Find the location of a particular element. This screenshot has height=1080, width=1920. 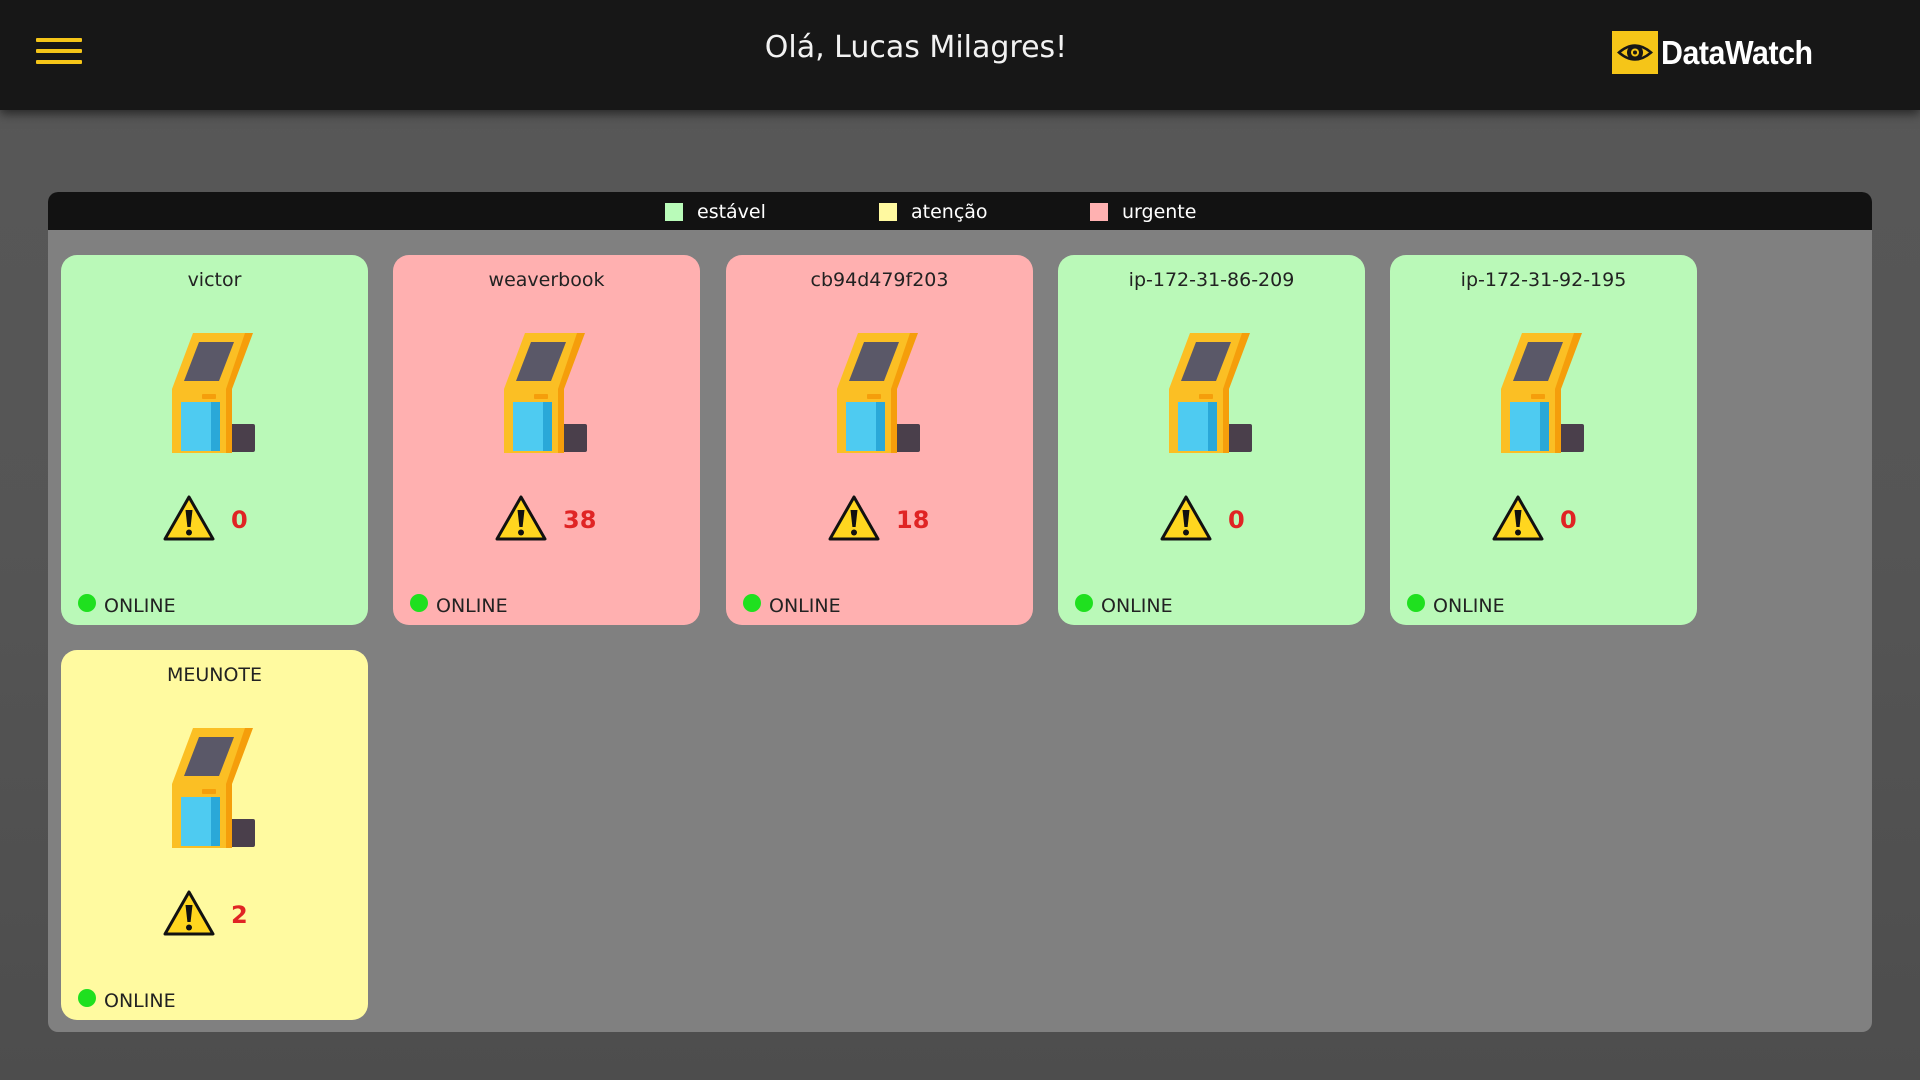

machine-name: weaverbook is located at coordinates (546, 280).